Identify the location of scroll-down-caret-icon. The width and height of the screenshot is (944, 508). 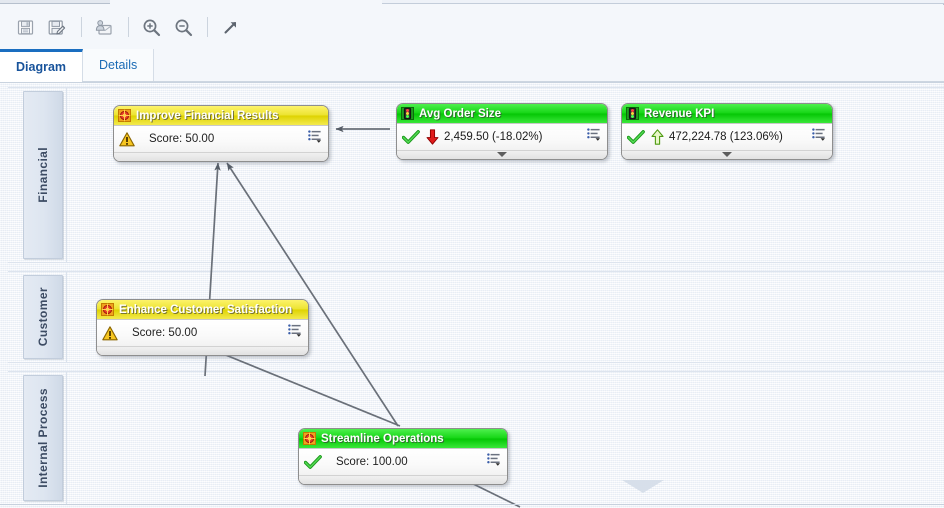
(643, 486).